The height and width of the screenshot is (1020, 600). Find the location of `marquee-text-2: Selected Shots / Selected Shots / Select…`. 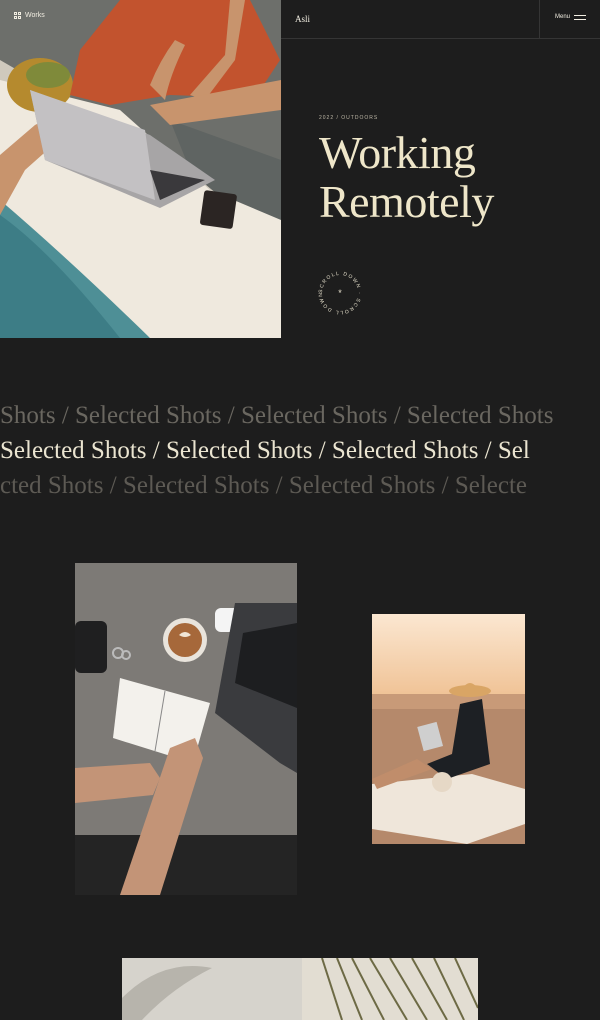

marquee-text-2: Selected Shots / Selected Shots / Select… is located at coordinates (265, 450).